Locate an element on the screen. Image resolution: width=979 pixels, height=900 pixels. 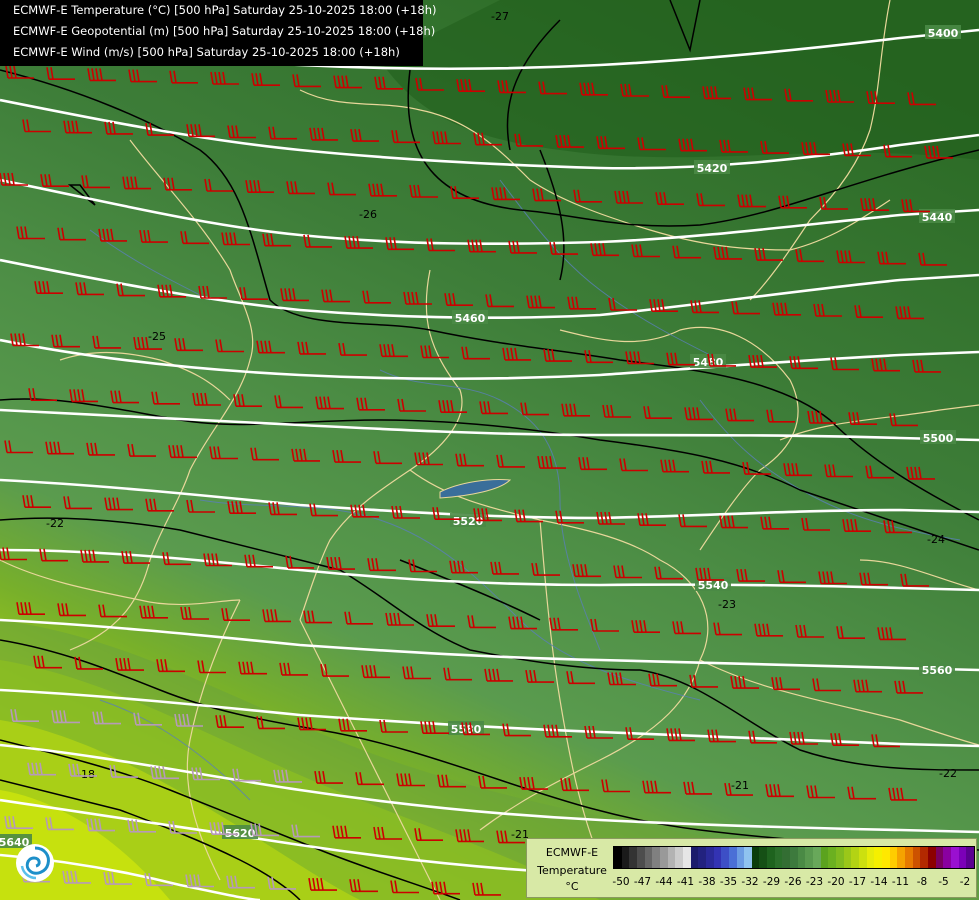
legend-tick-label: -23 is located at coordinates (814, 882).